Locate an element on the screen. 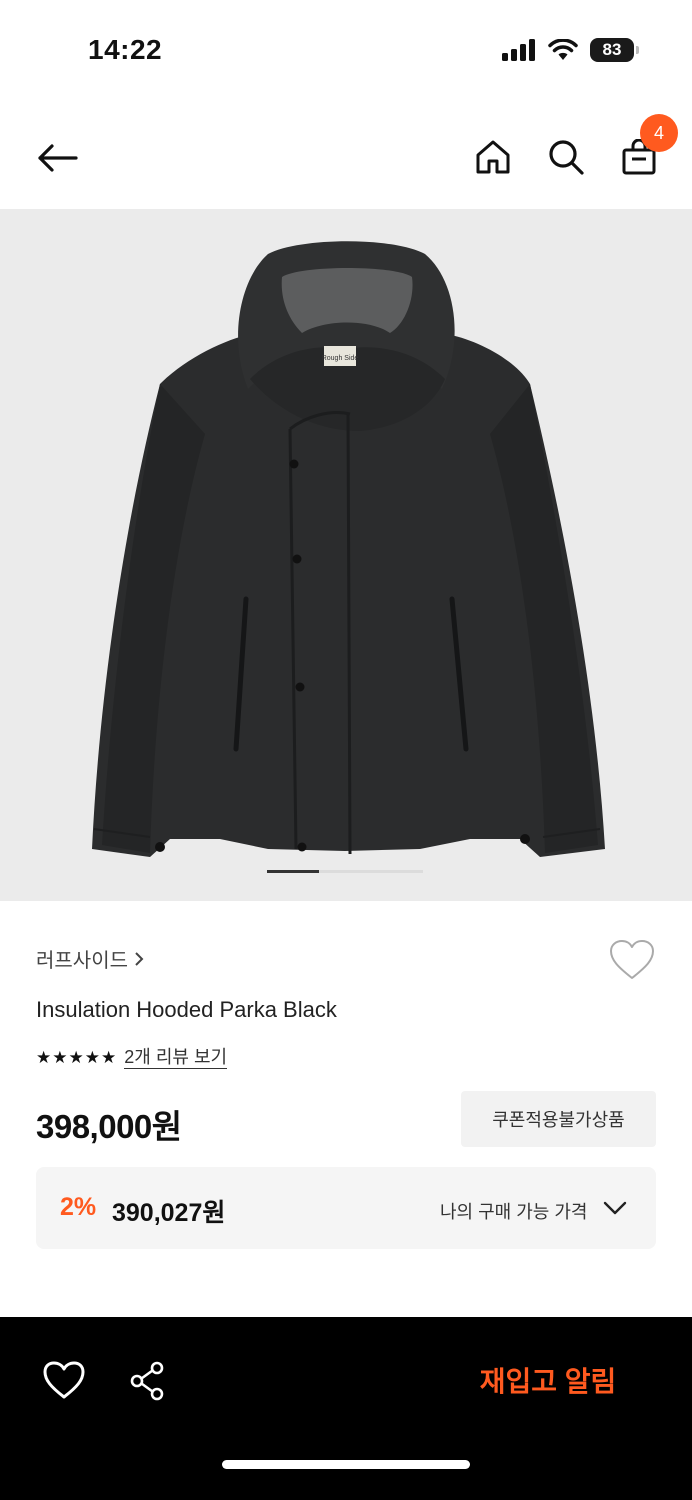  status-icons: 83 is located at coordinates (570, 50).